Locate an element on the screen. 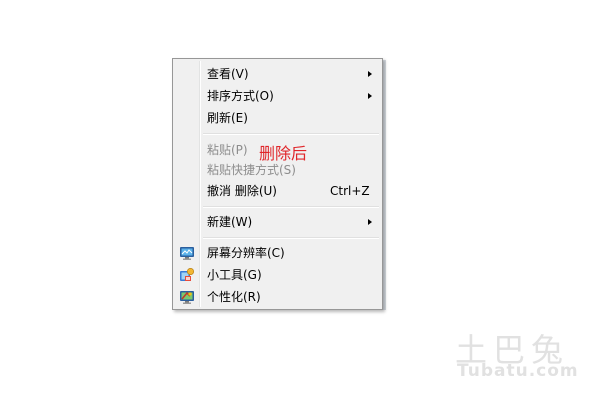 The image size is (600, 400). desktop-background-strip is located at coordinates (384, 185).